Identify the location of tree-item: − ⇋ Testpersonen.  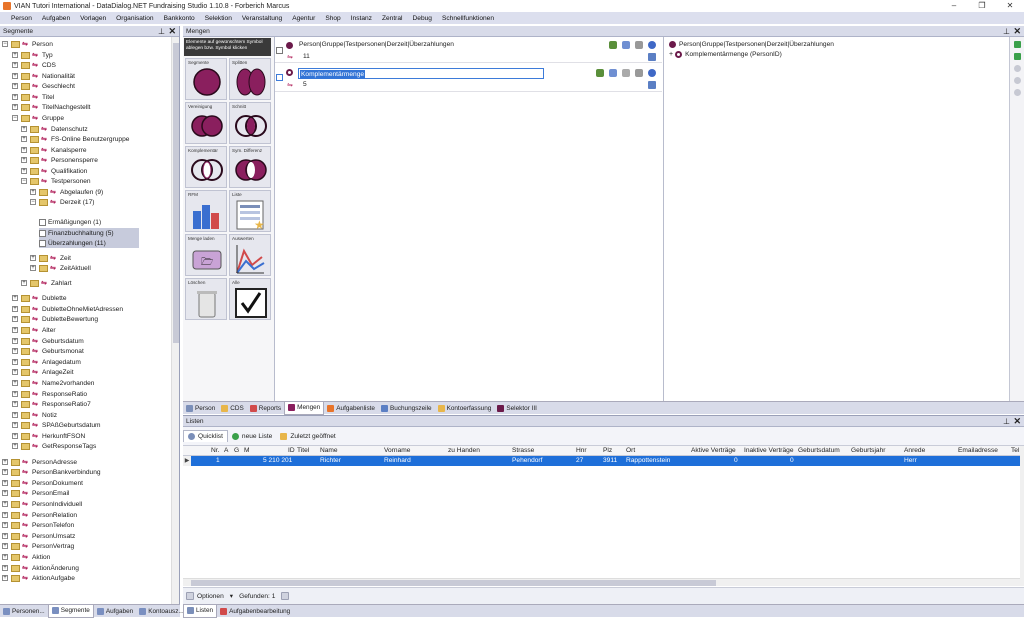
(56, 181).